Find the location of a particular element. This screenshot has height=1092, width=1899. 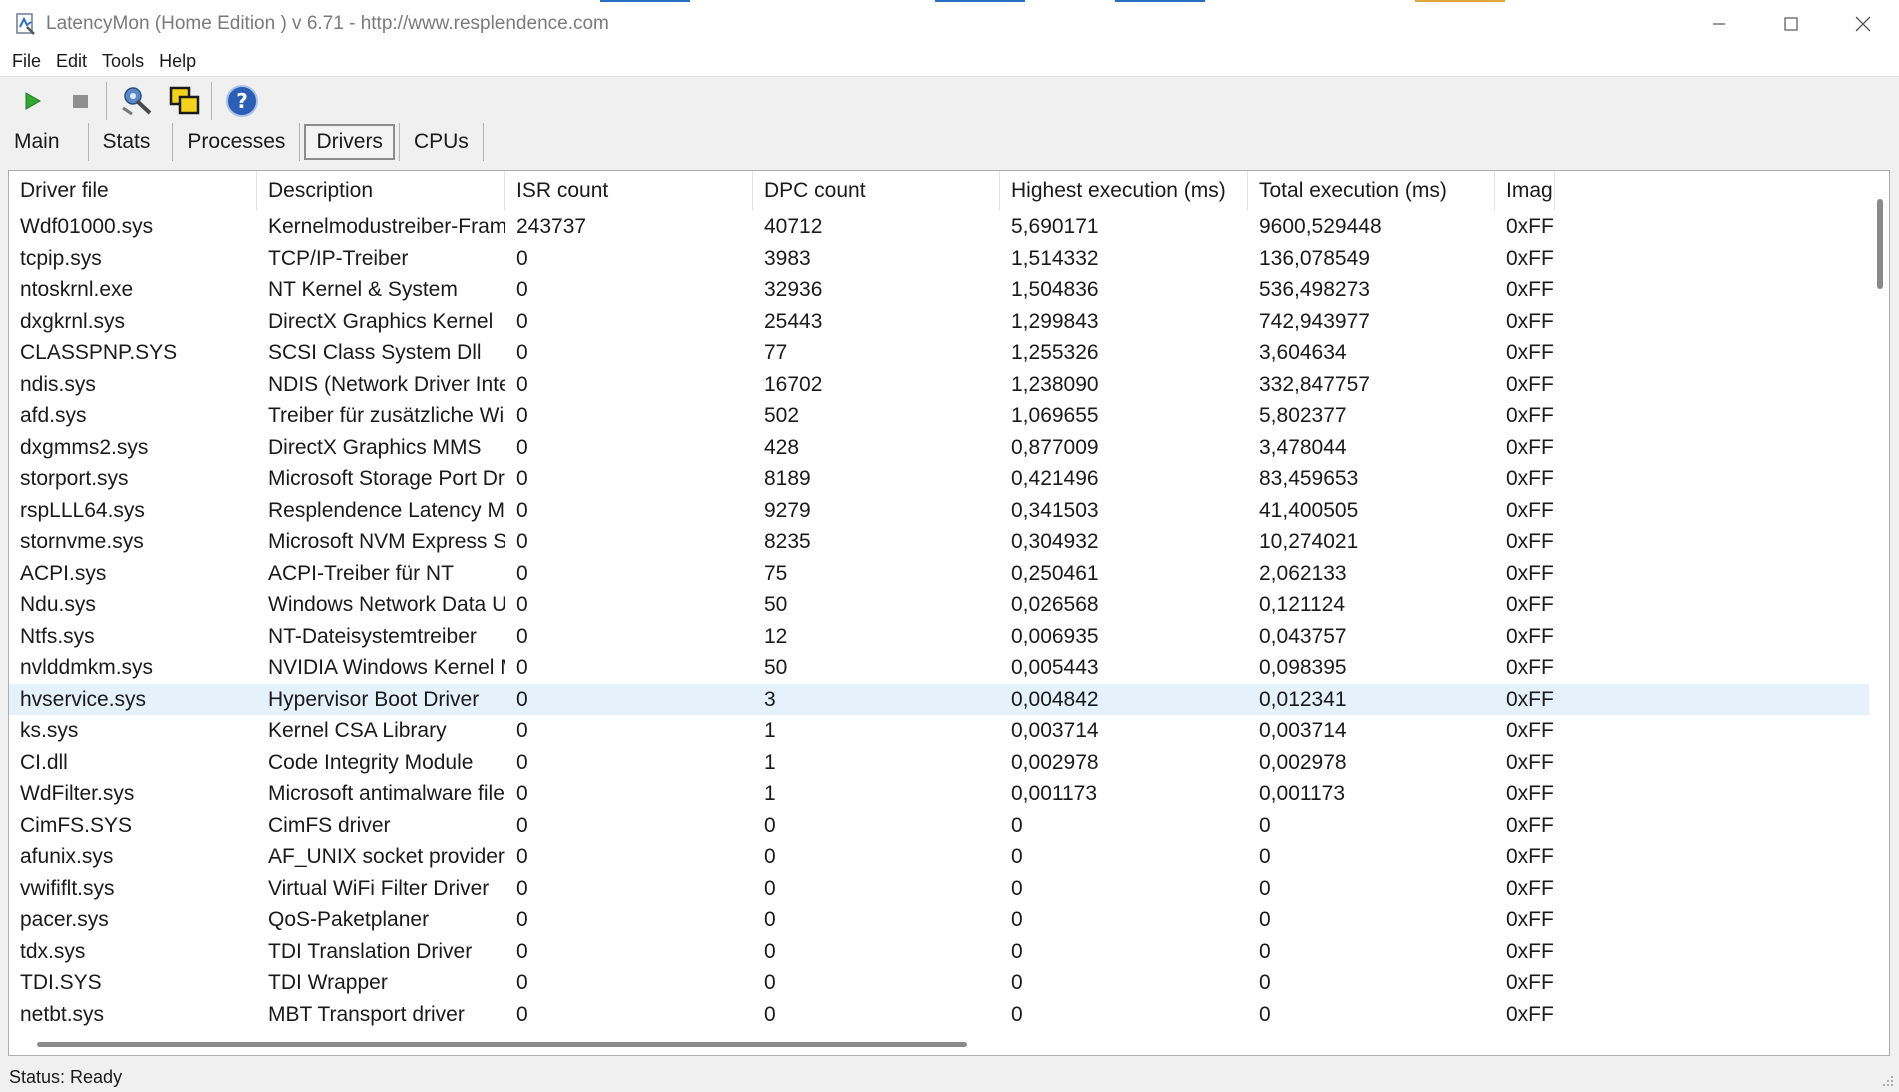

cell-driver-file: ACPI.sys is located at coordinates (63, 573).